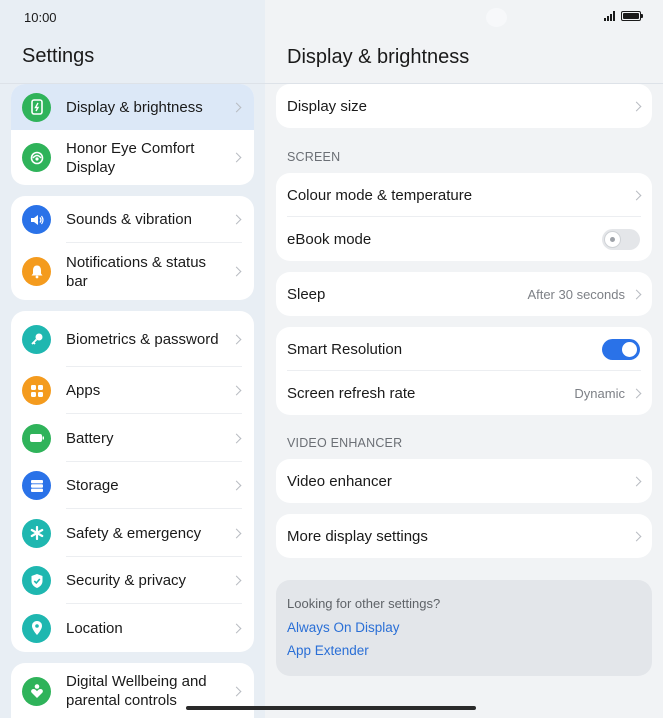  I want to click on status-time: 10:00, so click(40, 17).